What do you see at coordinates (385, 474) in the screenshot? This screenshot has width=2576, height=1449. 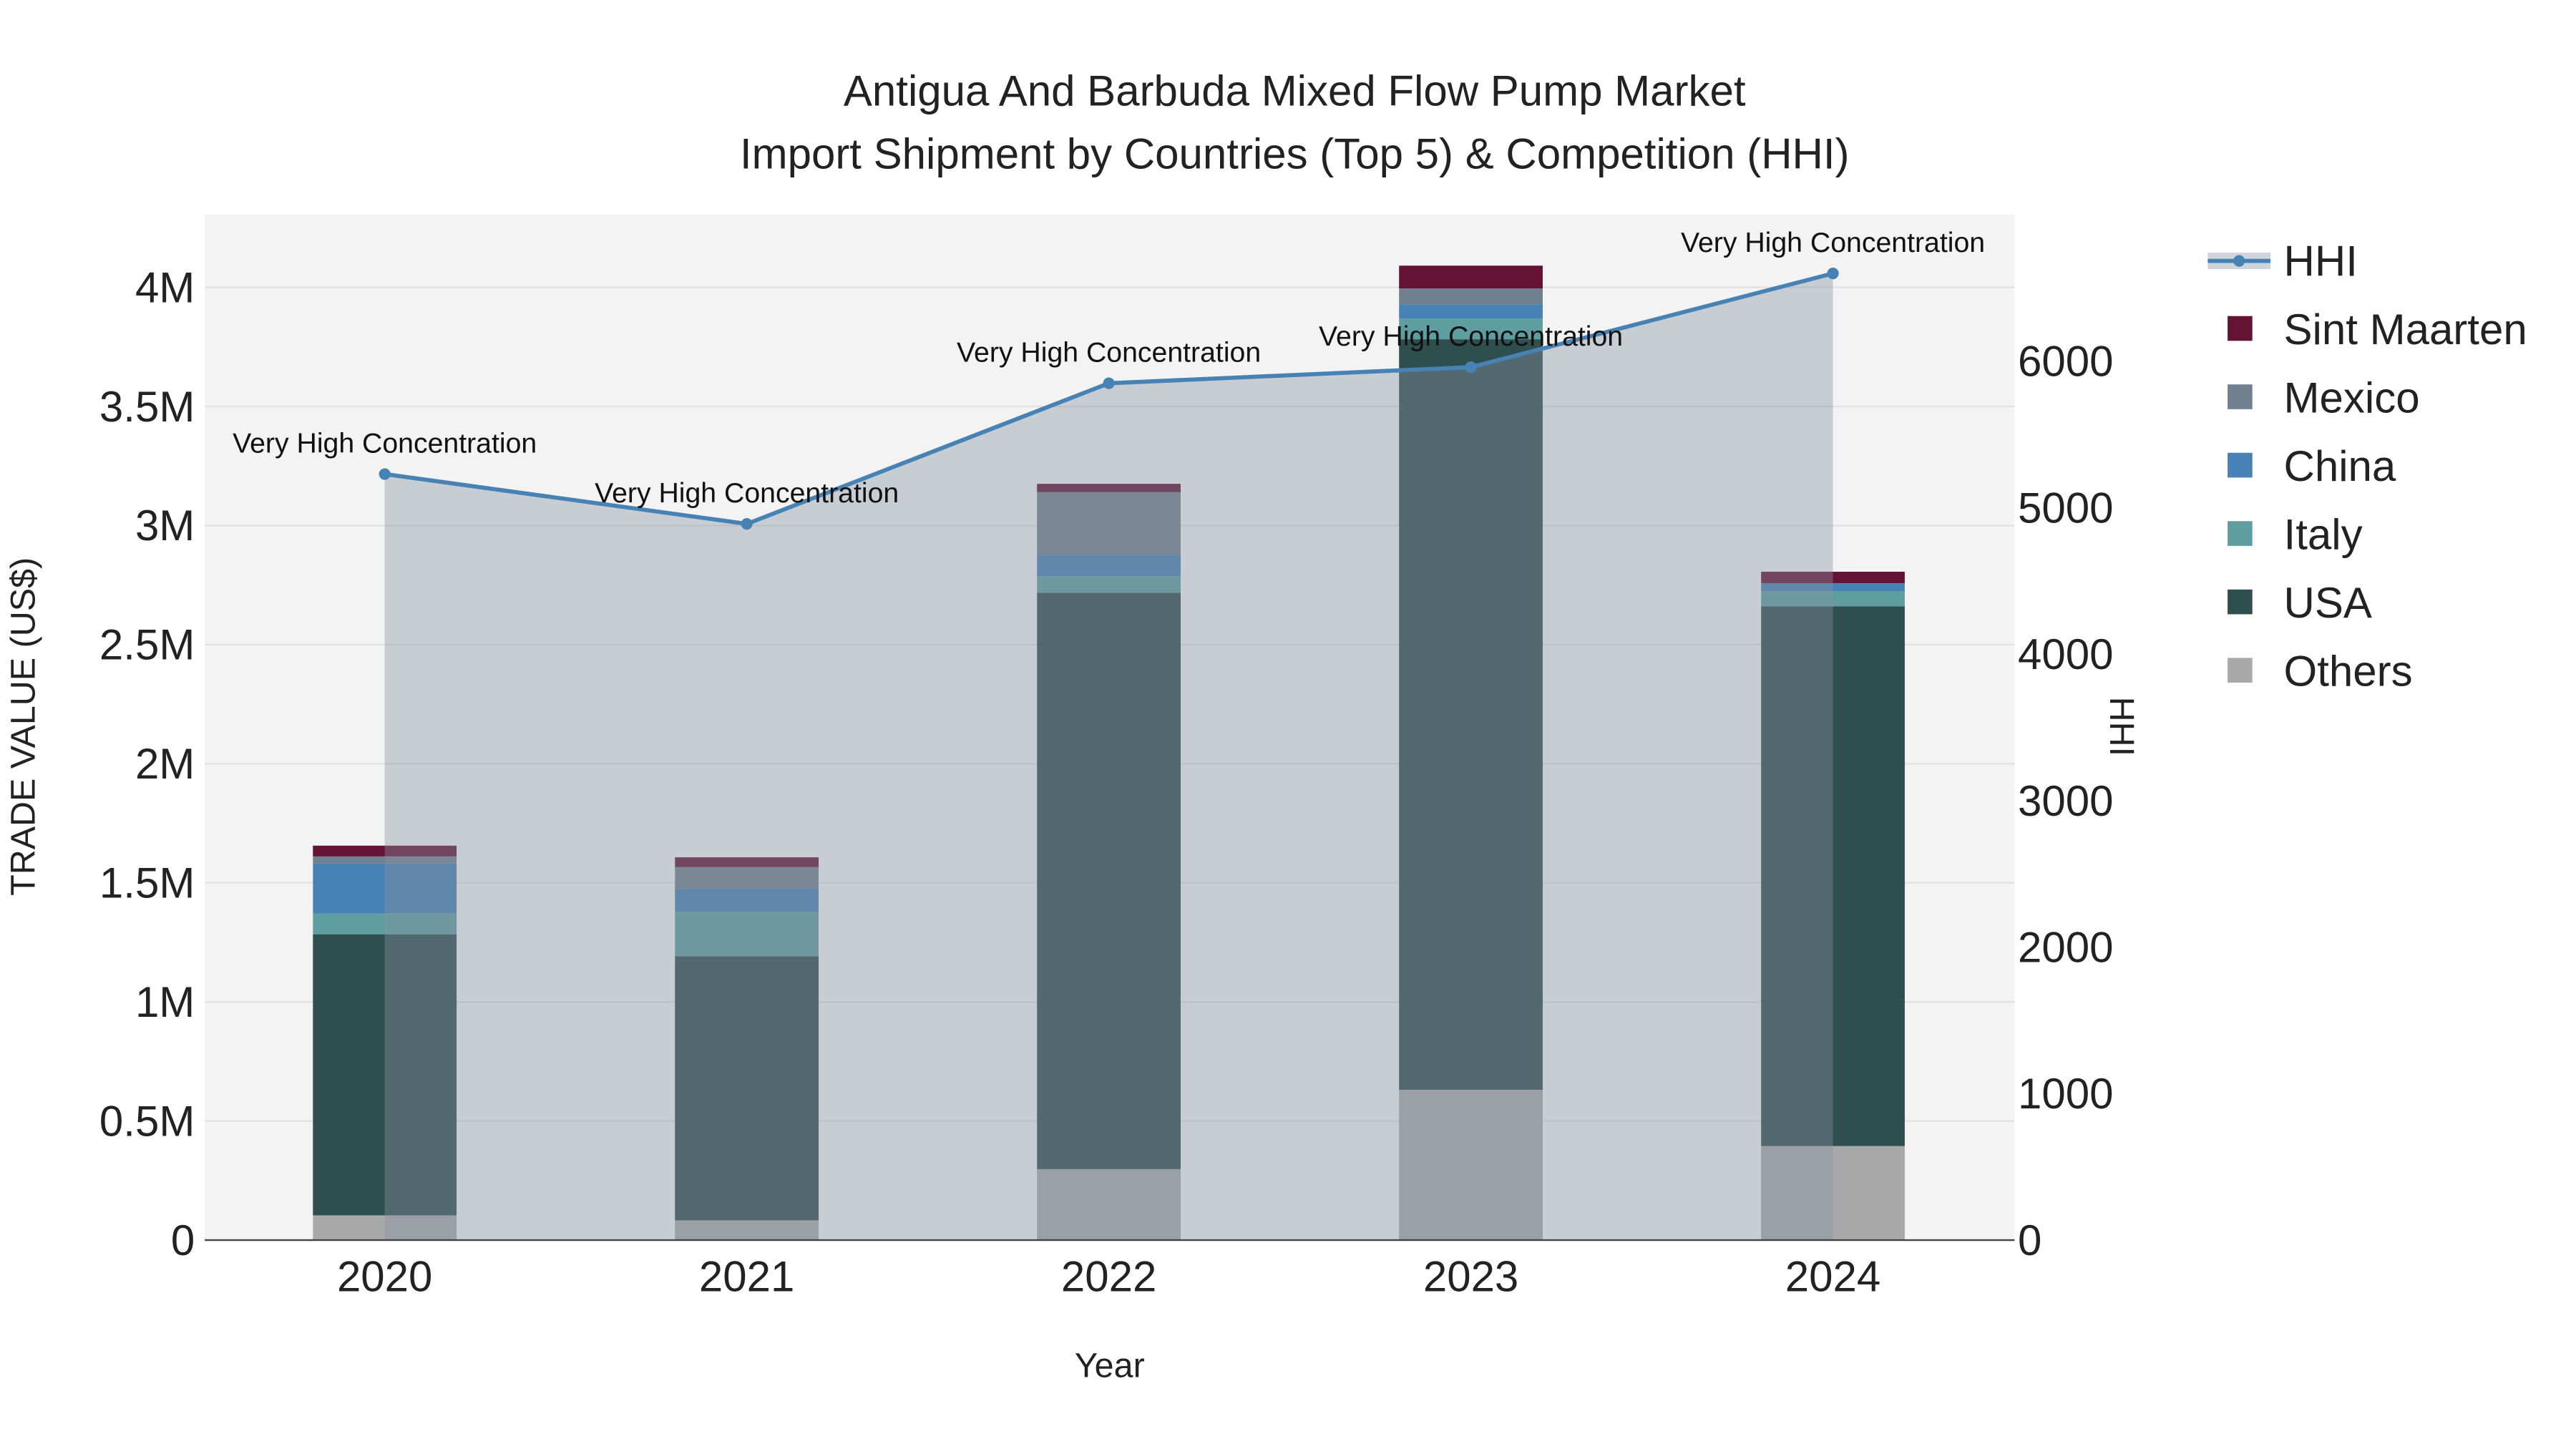 I see `hhi-point-2020` at bounding box center [385, 474].